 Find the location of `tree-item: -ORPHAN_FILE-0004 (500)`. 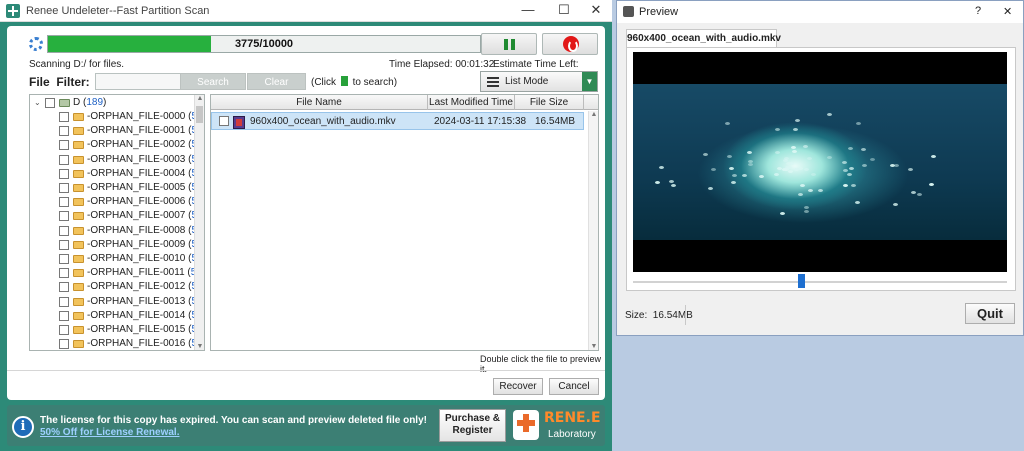

tree-item: -ORPHAN_FILE-0004 (500) is located at coordinates (117, 174).